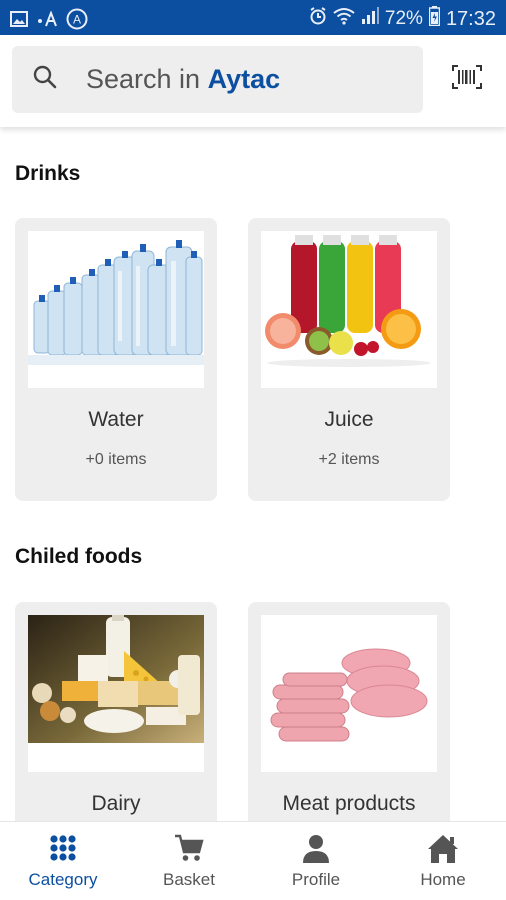 This screenshot has width=506, height=900. What do you see at coordinates (370, 19) in the screenshot?
I see `signal-icon` at bounding box center [370, 19].